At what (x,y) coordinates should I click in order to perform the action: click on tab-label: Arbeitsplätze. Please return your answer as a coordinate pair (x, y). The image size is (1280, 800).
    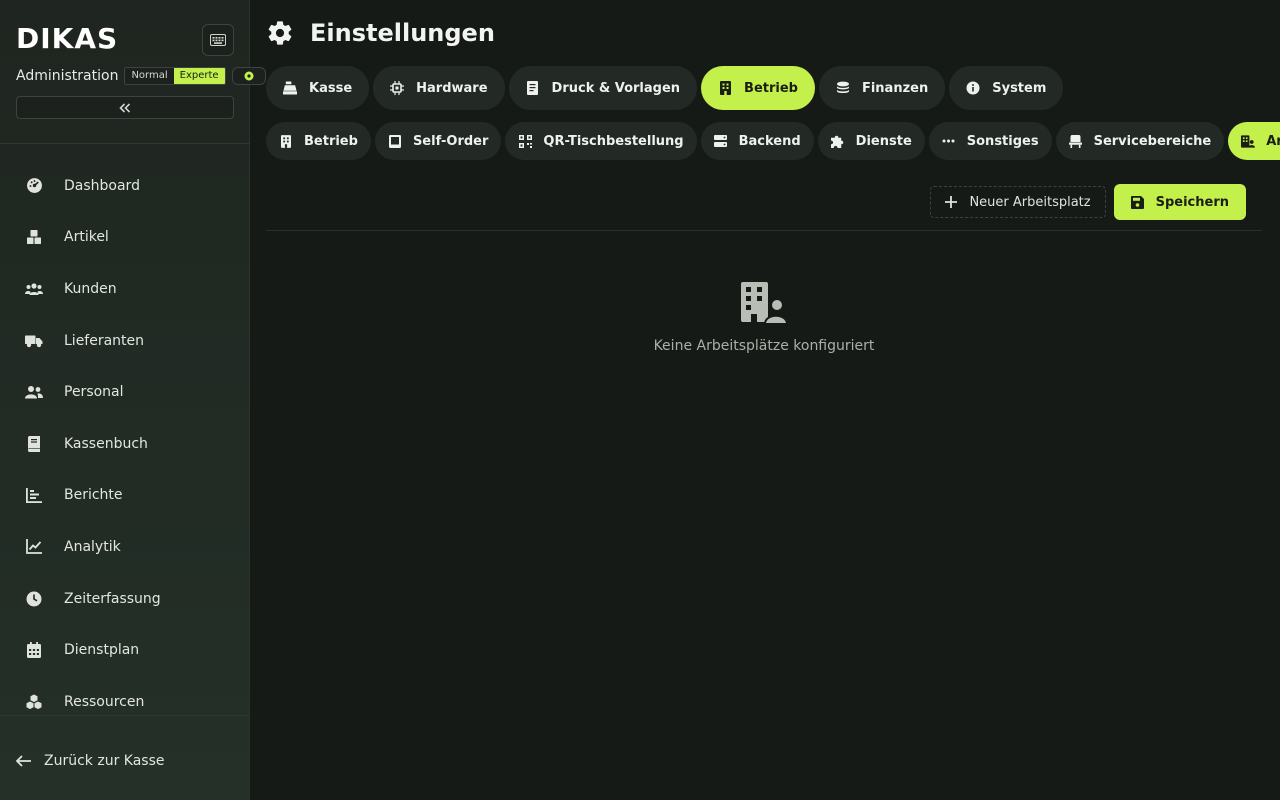
    Looking at the image, I should click on (1273, 141).